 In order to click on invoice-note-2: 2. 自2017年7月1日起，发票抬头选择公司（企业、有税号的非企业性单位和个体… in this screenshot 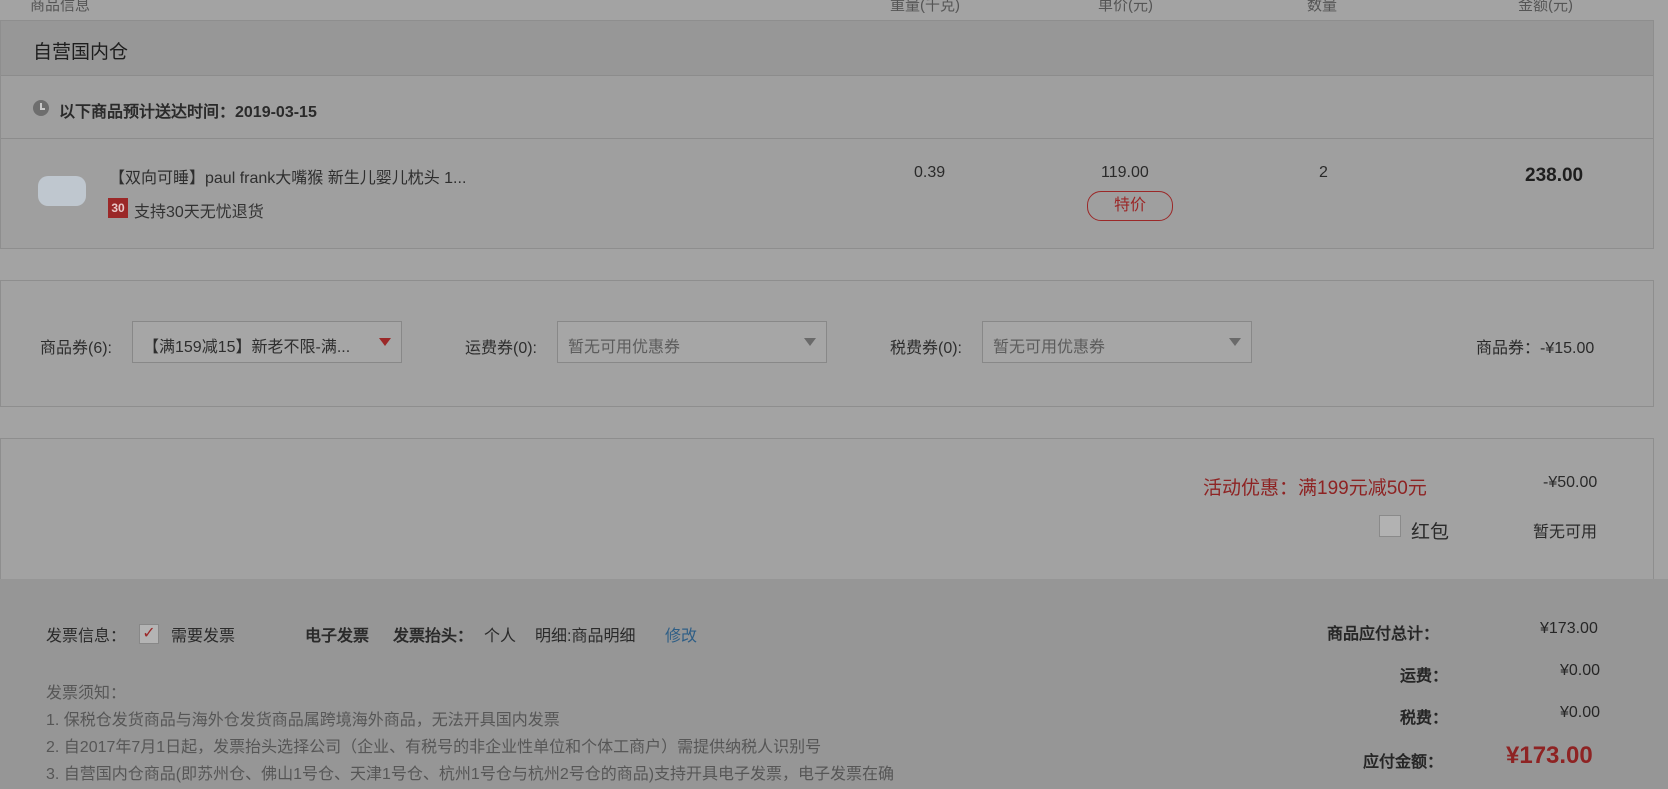, I will do `click(434, 747)`.